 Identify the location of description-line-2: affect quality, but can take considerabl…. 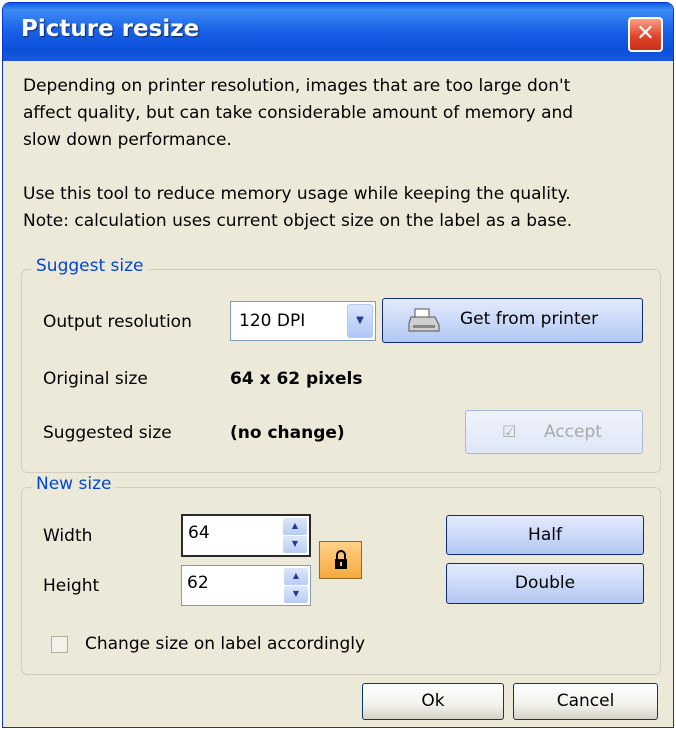
(298, 113).